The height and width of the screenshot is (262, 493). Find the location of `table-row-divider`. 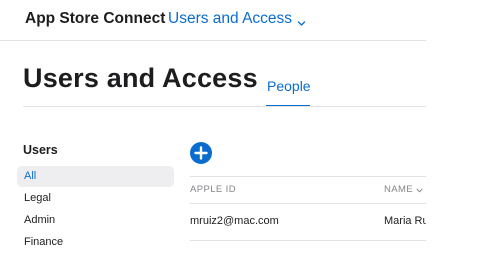

table-row-divider is located at coordinates (308, 240).